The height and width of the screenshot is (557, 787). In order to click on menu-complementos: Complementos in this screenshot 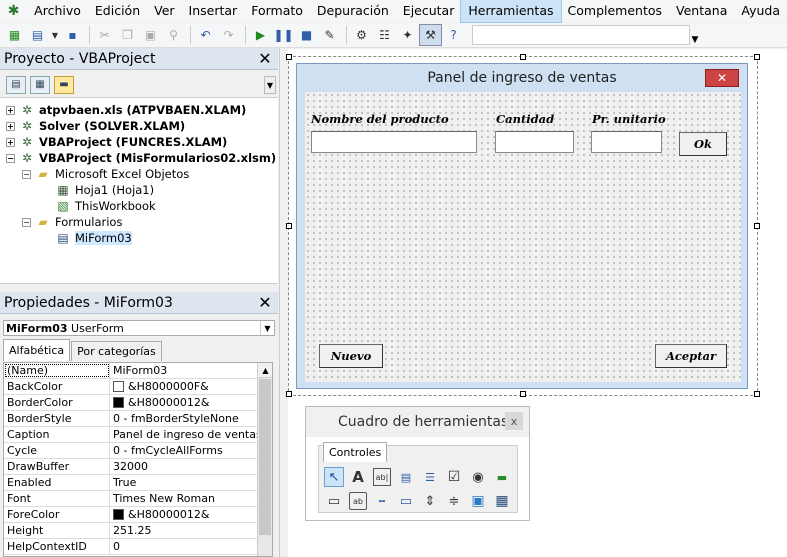, I will do `click(615, 11)`.